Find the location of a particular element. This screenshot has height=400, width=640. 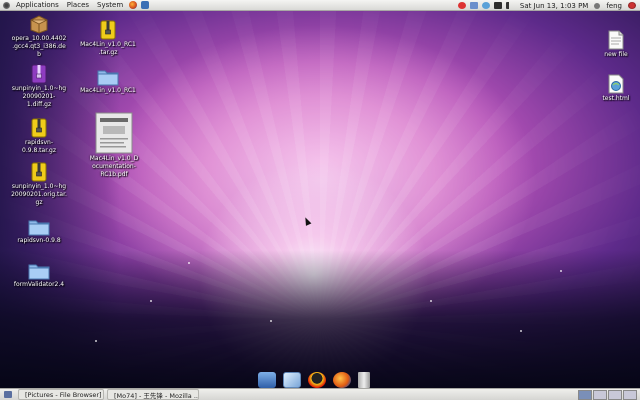

box-icon is located at coordinates (292, 380).